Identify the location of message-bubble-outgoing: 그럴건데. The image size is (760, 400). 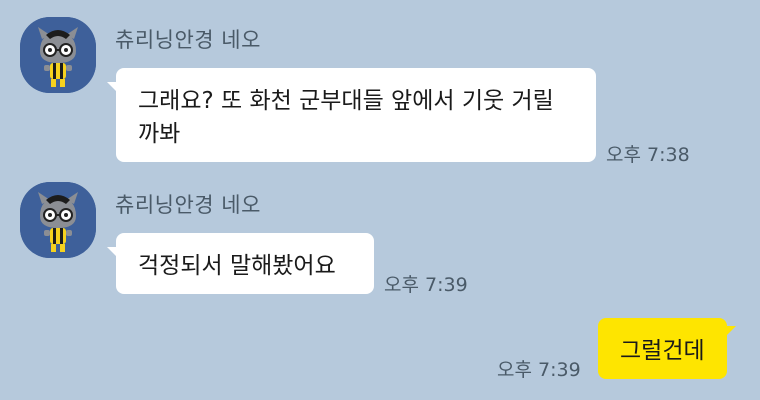
(667, 348).